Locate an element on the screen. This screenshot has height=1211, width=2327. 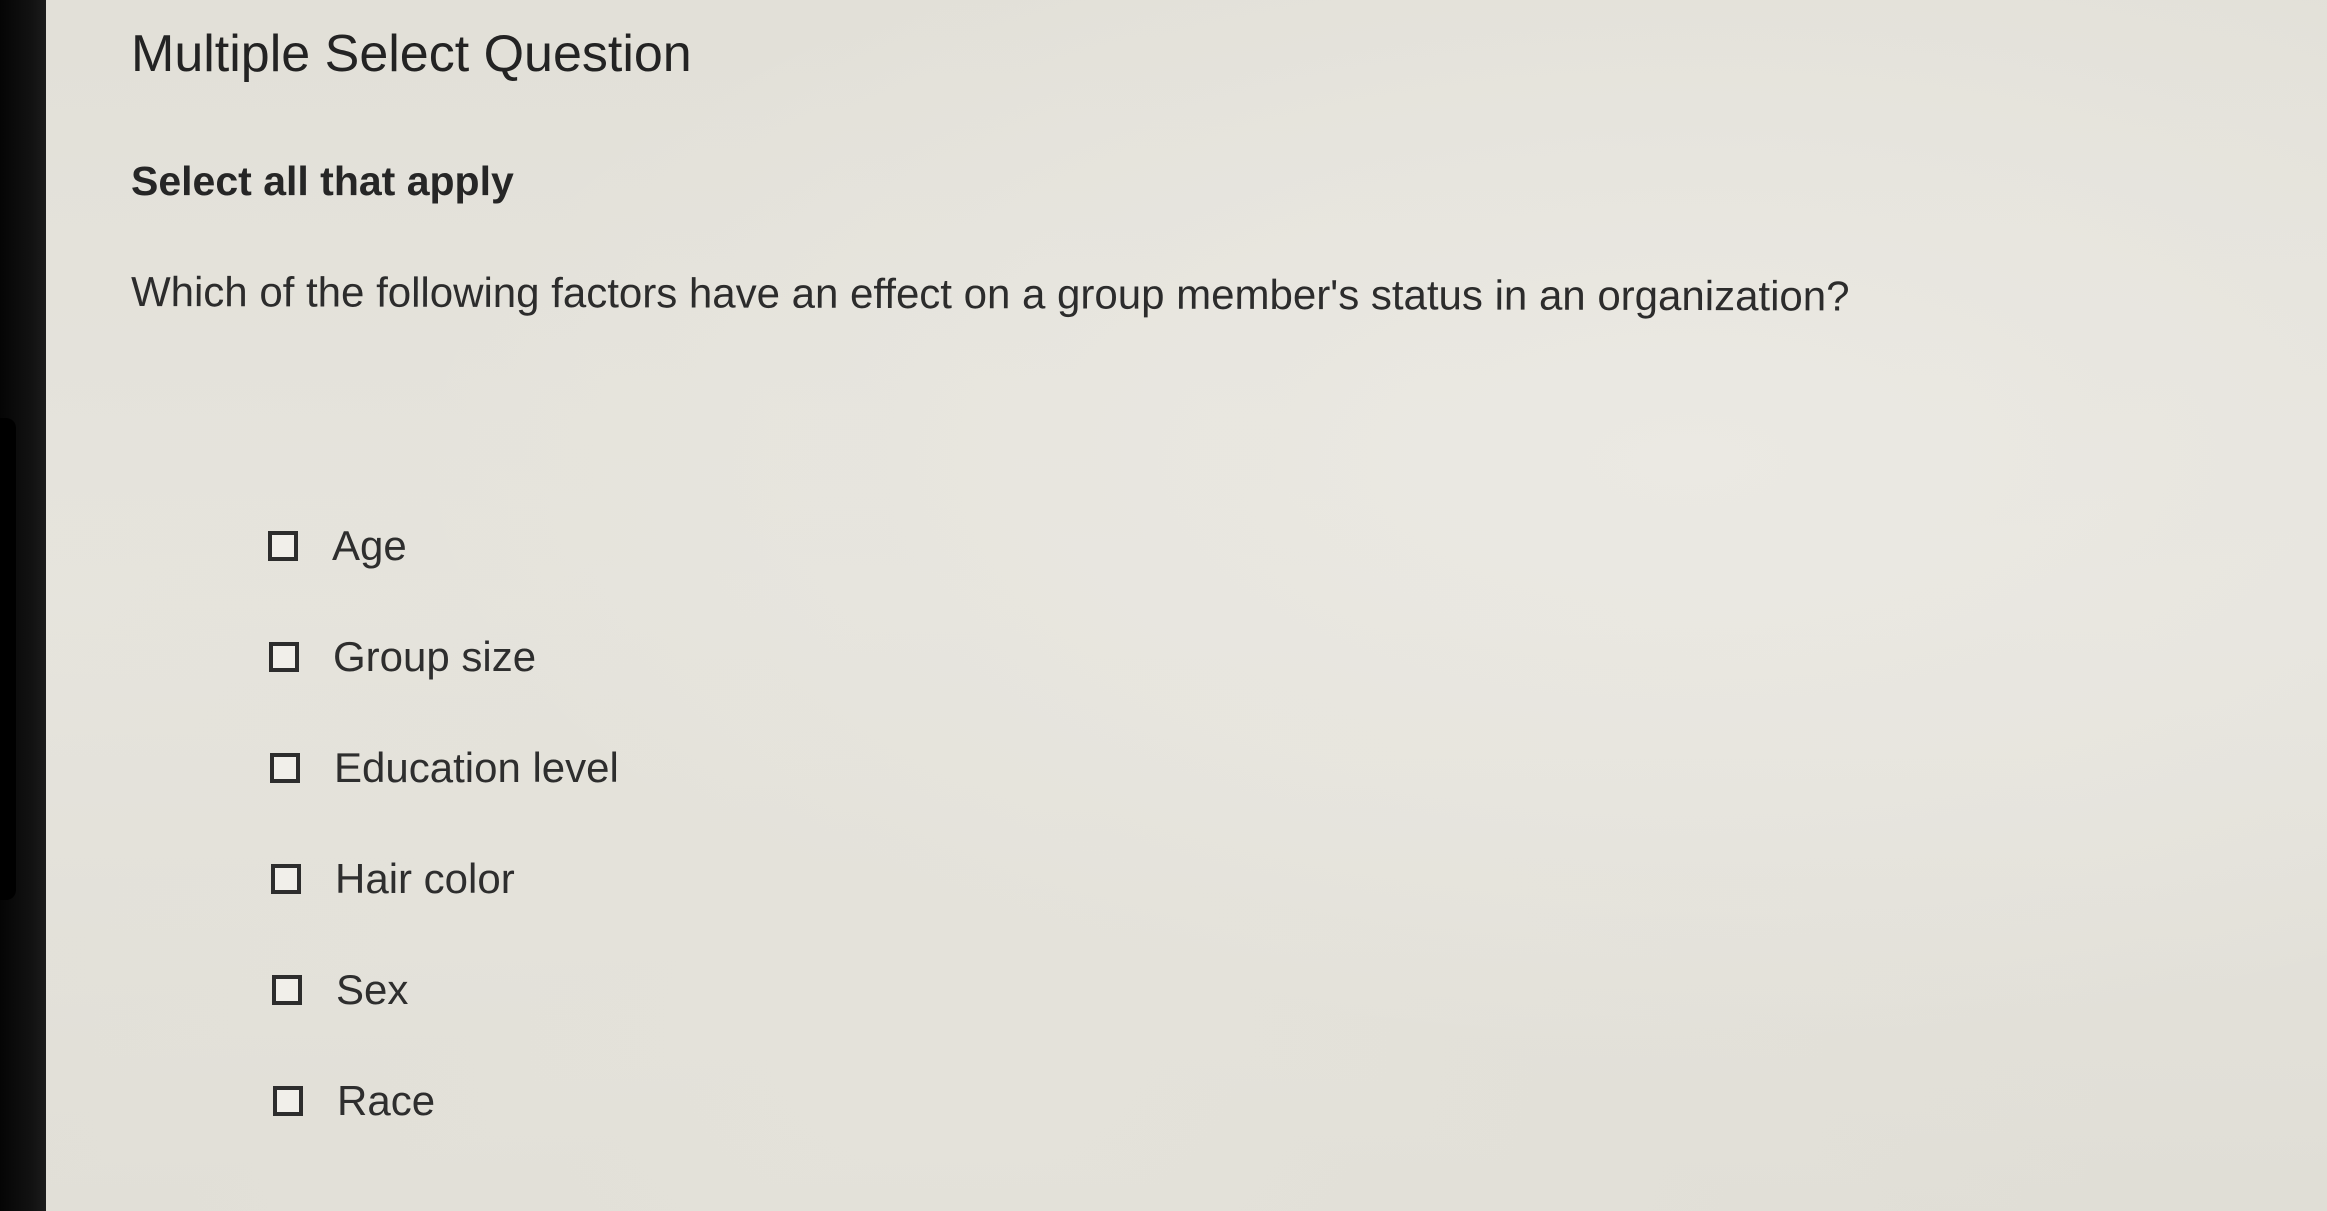
answer-option-label: Race is located at coordinates (386, 1100).